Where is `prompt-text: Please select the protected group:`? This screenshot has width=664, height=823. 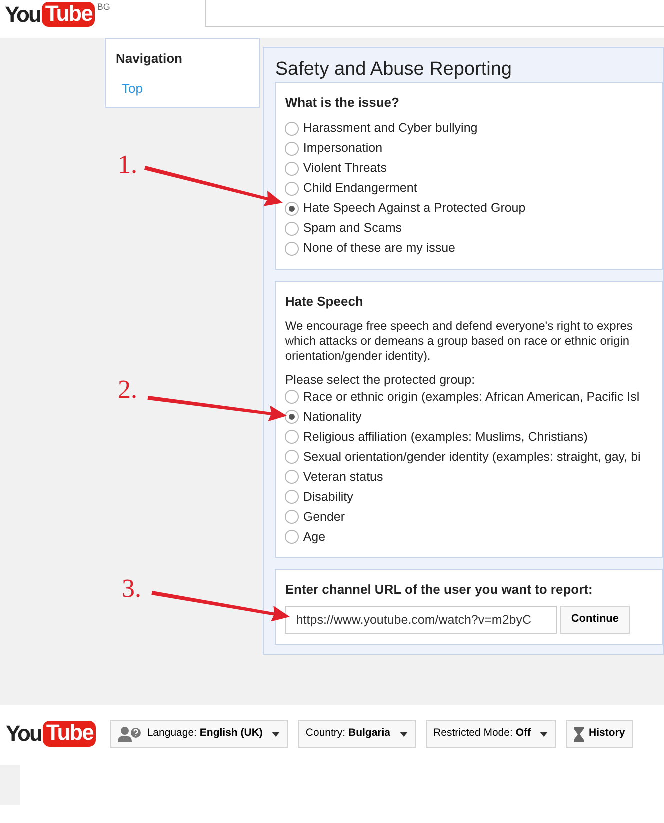
prompt-text: Please select the protected group: is located at coordinates (380, 380).